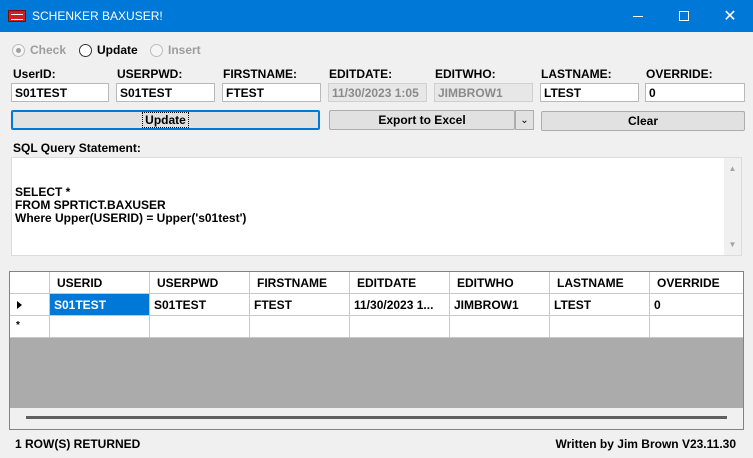 The width and height of the screenshot is (753, 458). Describe the element at coordinates (48, 50) in the screenshot. I see `radio-check-label: Check` at that location.